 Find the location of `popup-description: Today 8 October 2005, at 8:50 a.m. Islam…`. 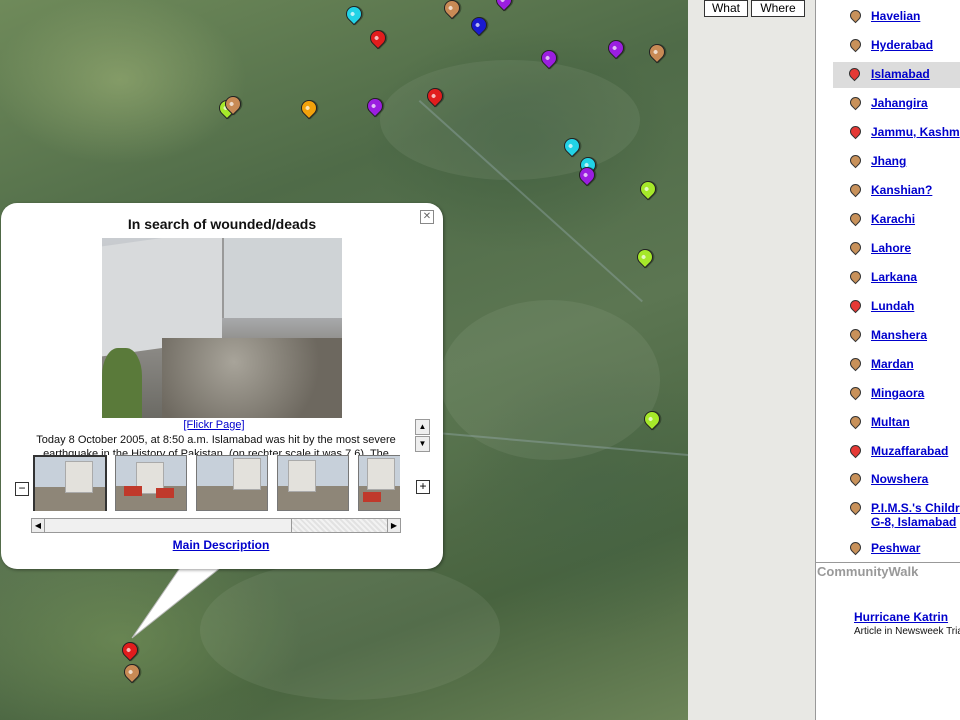

popup-description: Today 8 October 2005, at 8:50 a.m. Islam… is located at coordinates (216, 444).